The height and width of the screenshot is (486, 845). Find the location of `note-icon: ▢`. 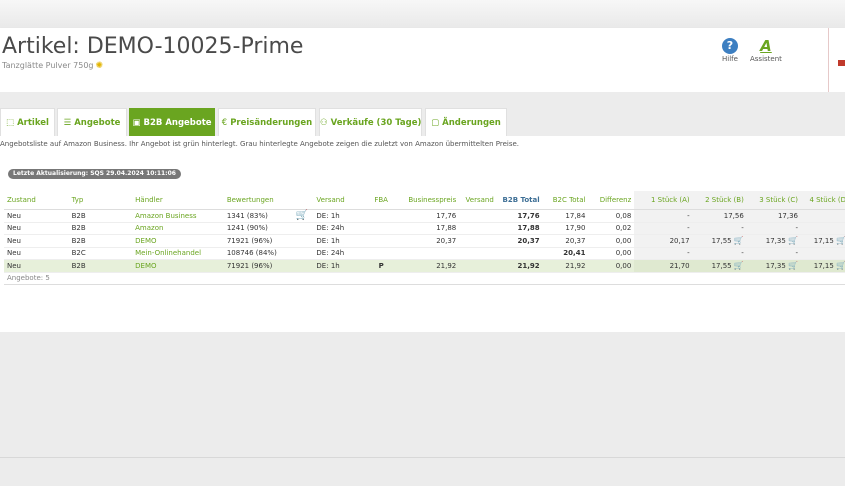

note-icon: ▢ is located at coordinates (435, 123).